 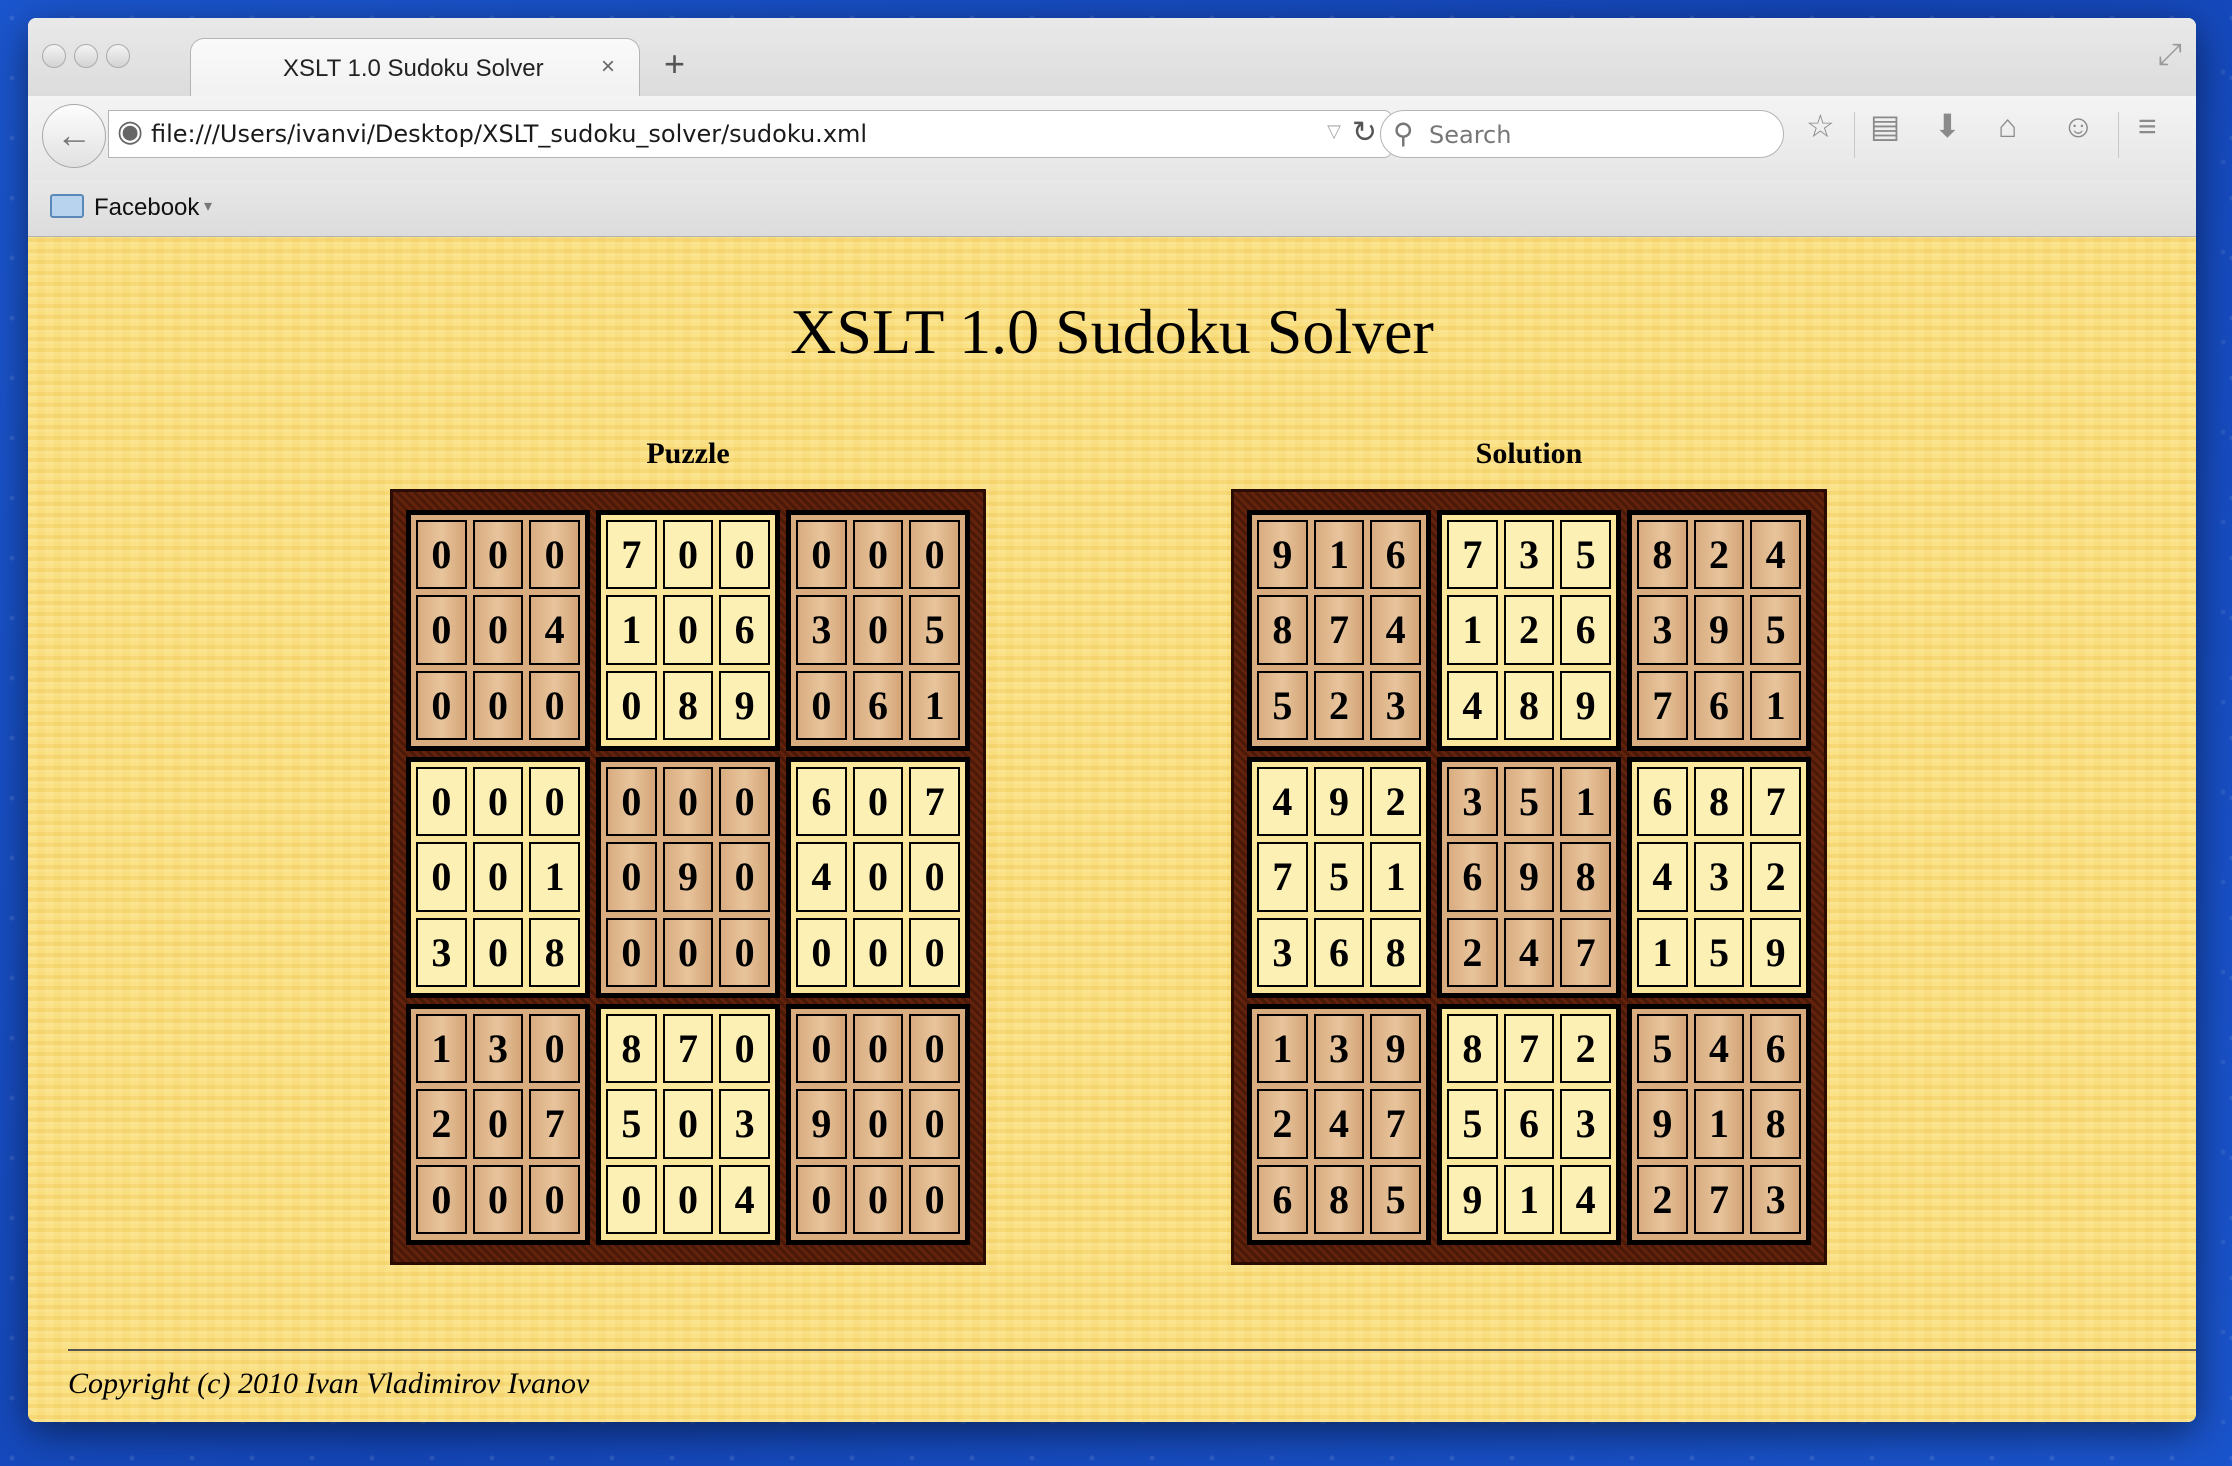 I want to click on puzzle-box: 000004000, so click(x=498, y=630).